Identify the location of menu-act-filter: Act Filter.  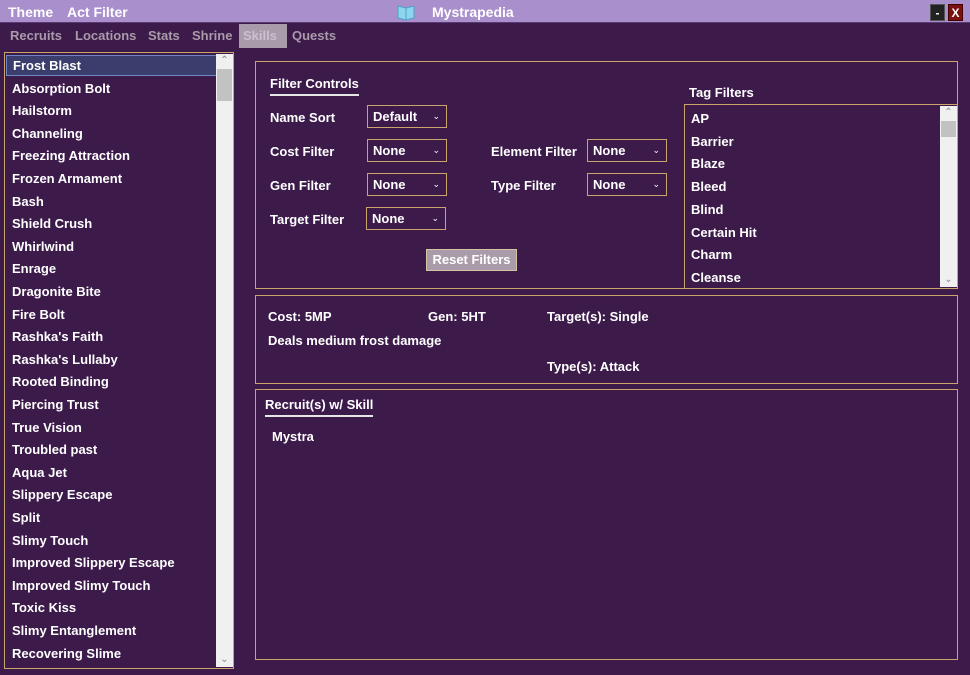
(97, 12).